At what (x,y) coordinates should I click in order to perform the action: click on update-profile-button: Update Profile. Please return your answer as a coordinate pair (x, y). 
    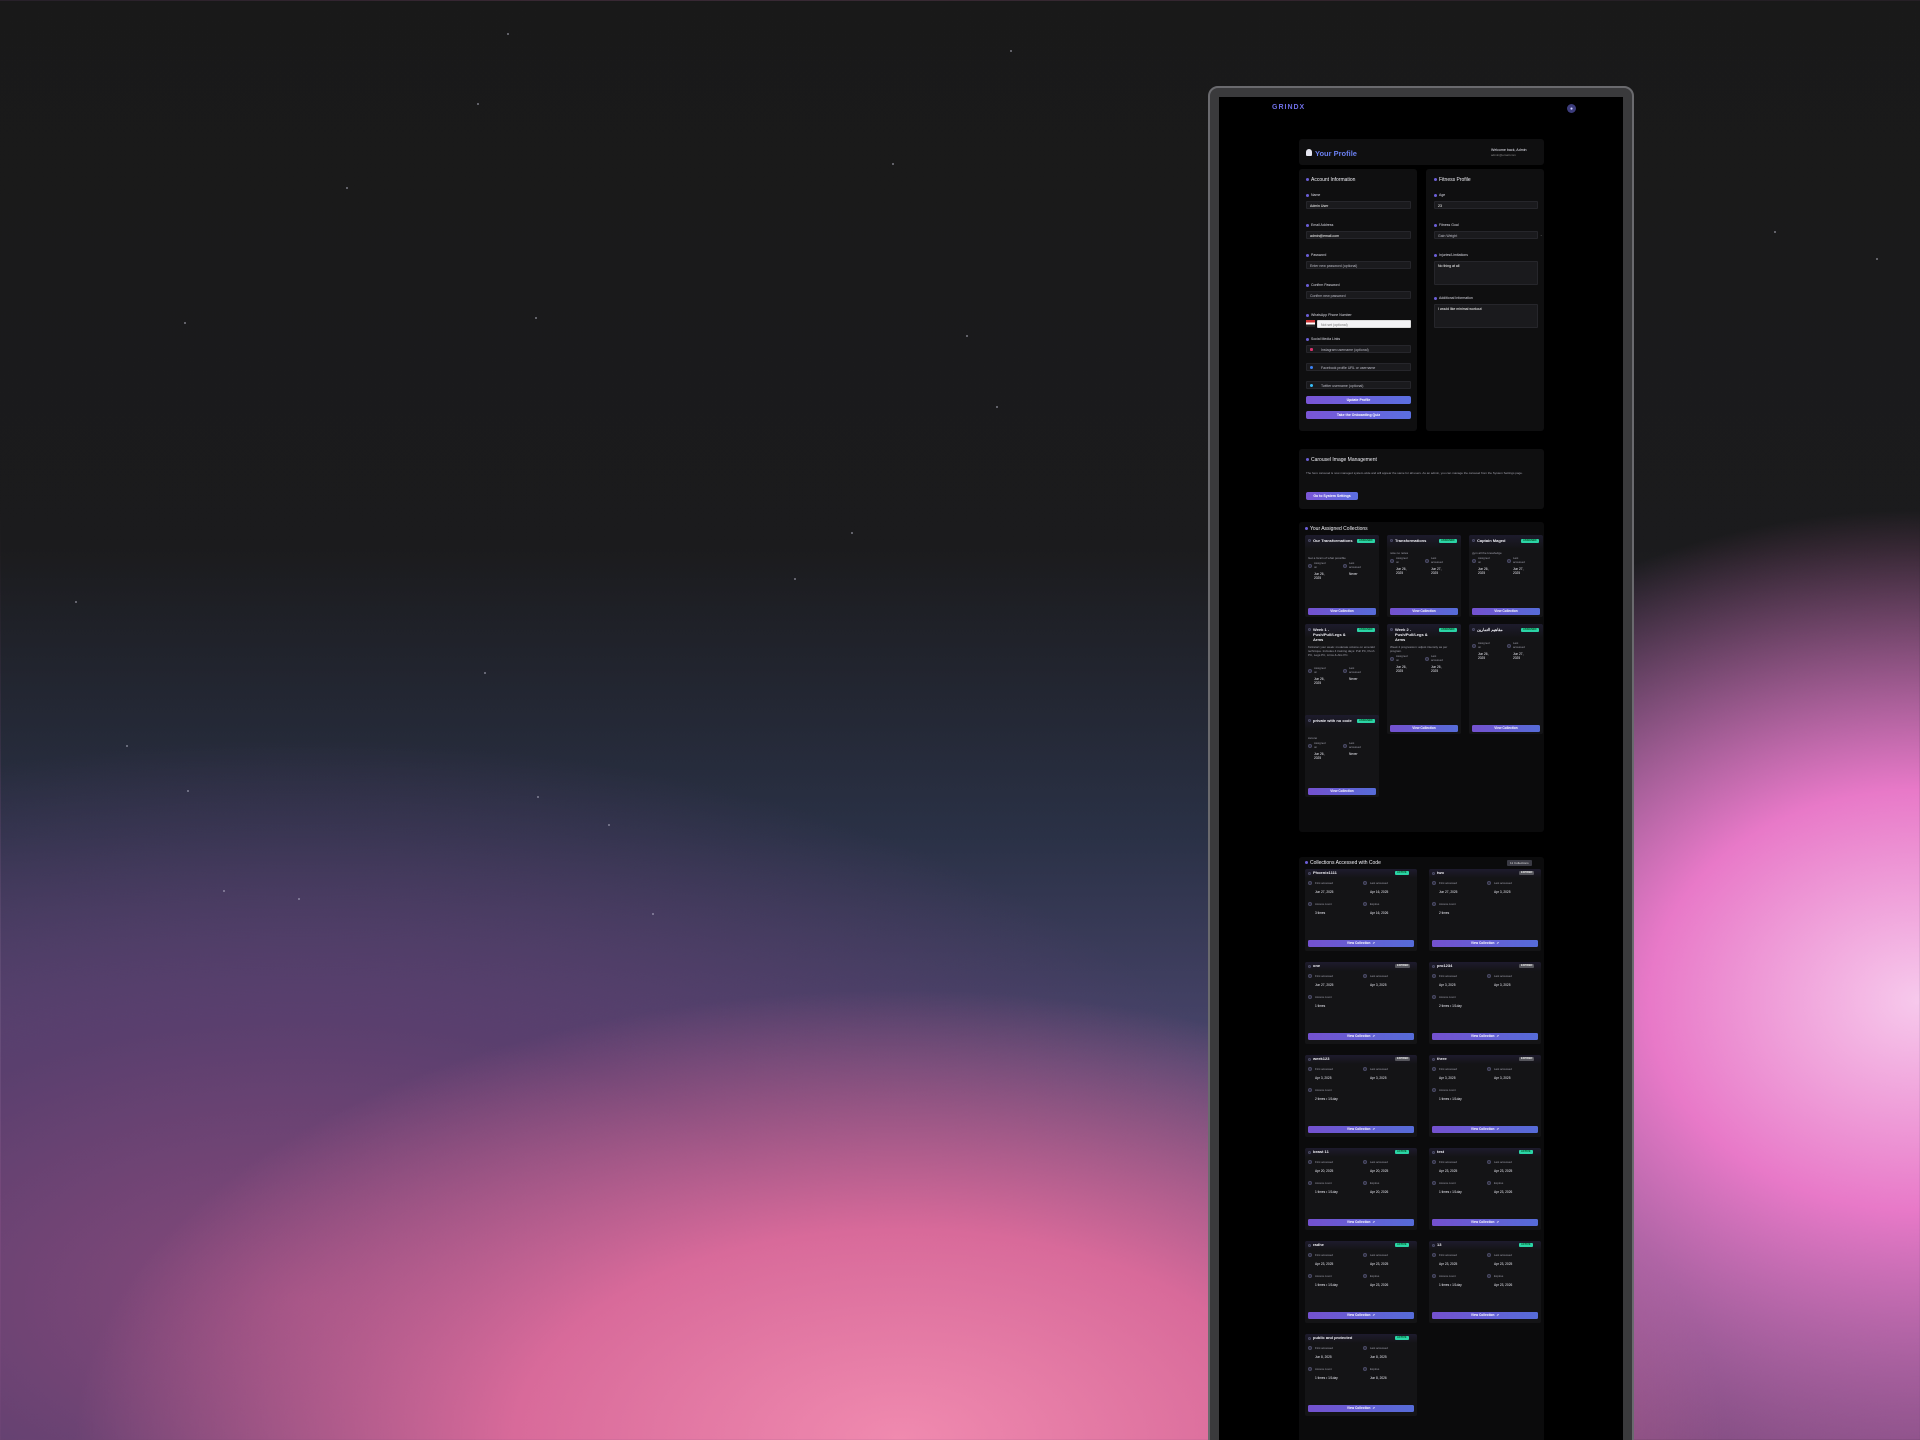
    Looking at the image, I should click on (1358, 400).